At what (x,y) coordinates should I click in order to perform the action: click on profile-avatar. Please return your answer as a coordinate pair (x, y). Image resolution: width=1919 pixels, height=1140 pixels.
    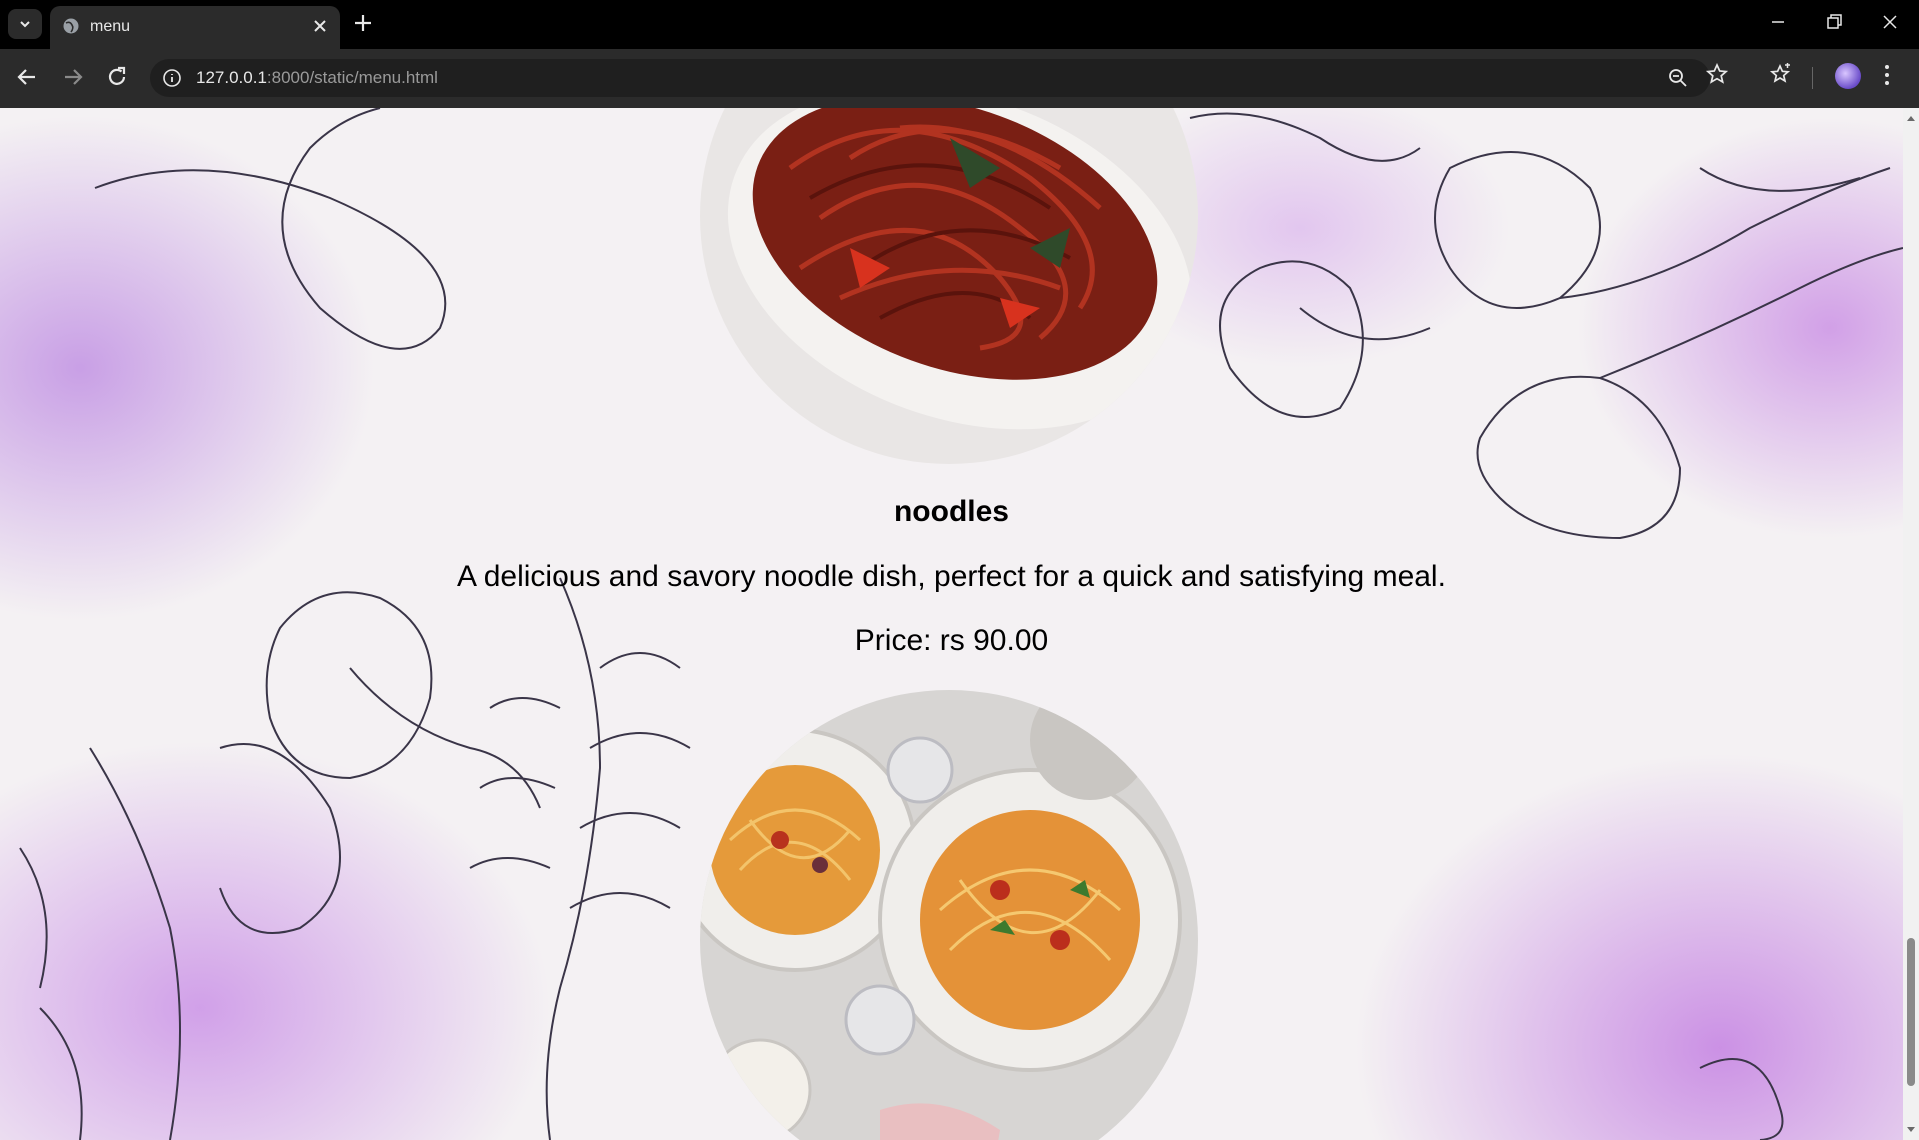
    Looking at the image, I should click on (1848, 76).